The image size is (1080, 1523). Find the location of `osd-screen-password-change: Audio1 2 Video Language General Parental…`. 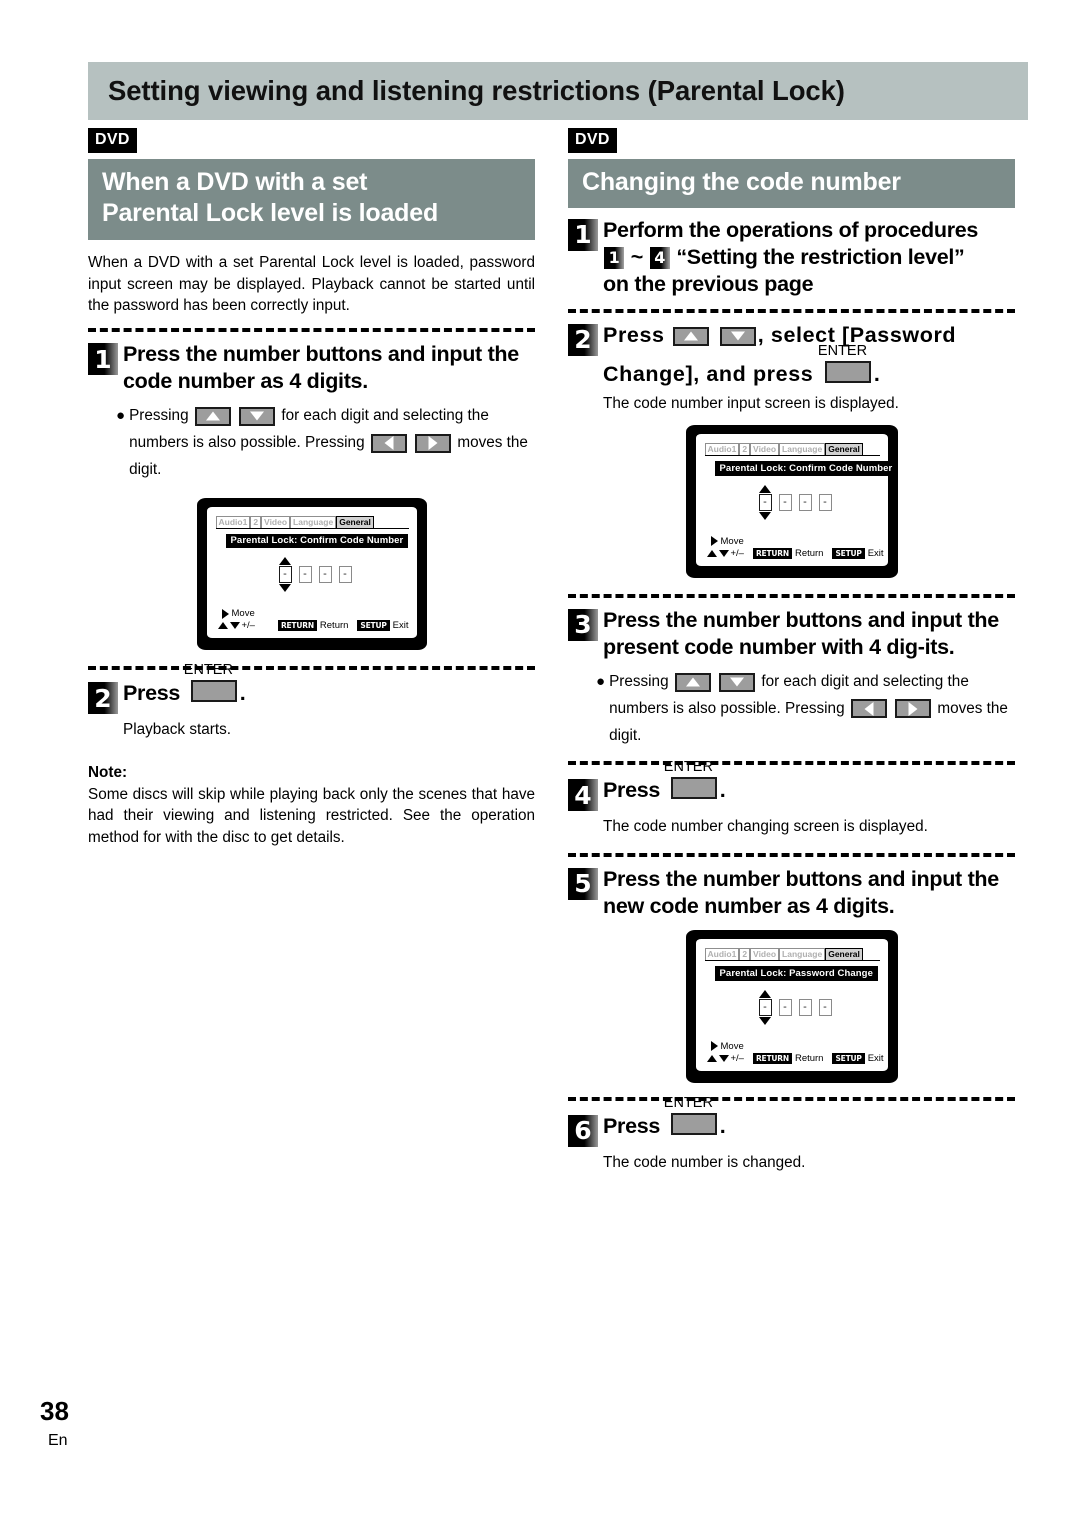

osd-screen-password-change: Audio1 2 Video Language General Parental… is located at coordinates (794, 1005).